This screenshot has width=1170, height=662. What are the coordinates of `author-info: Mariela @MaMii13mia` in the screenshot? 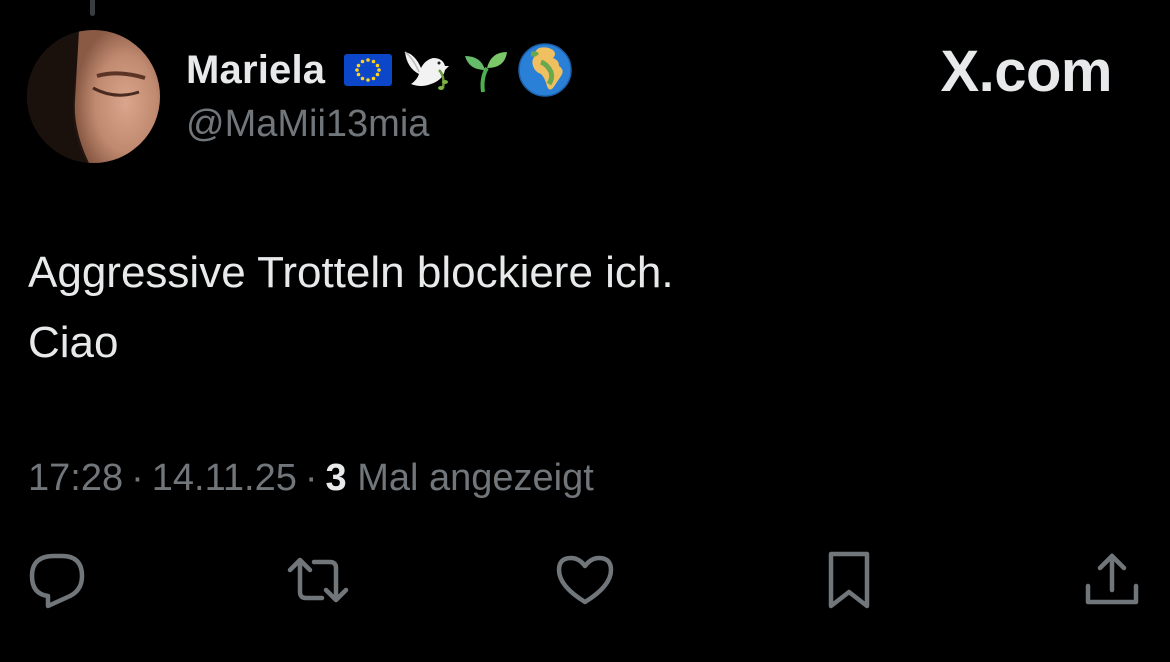 It's located at (379, 94).